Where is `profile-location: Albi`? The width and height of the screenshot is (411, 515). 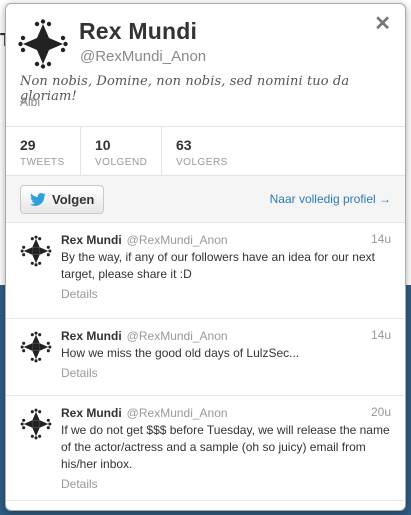
profile-location: Albi is located at coordinates (30, 102).